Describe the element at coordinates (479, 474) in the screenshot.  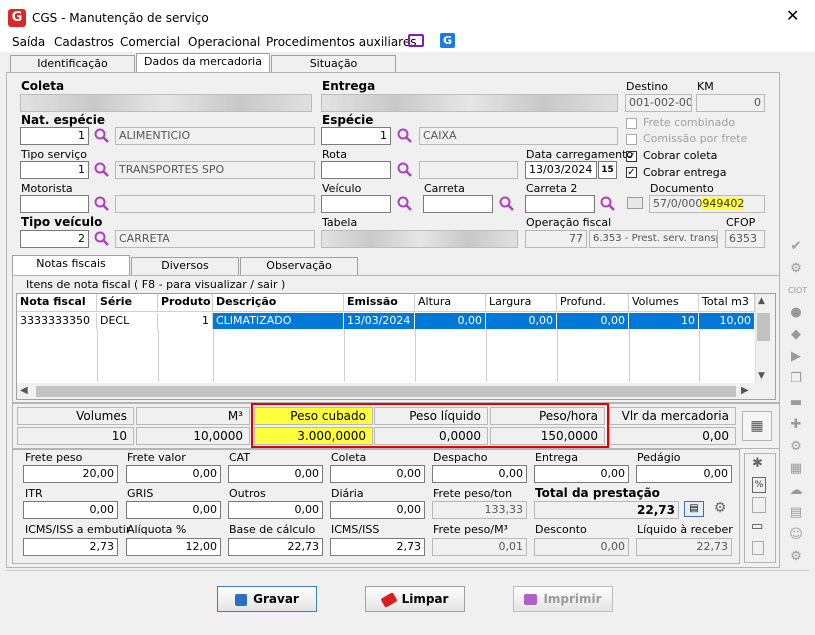
I see `despacho-field: 0,00` at that location.